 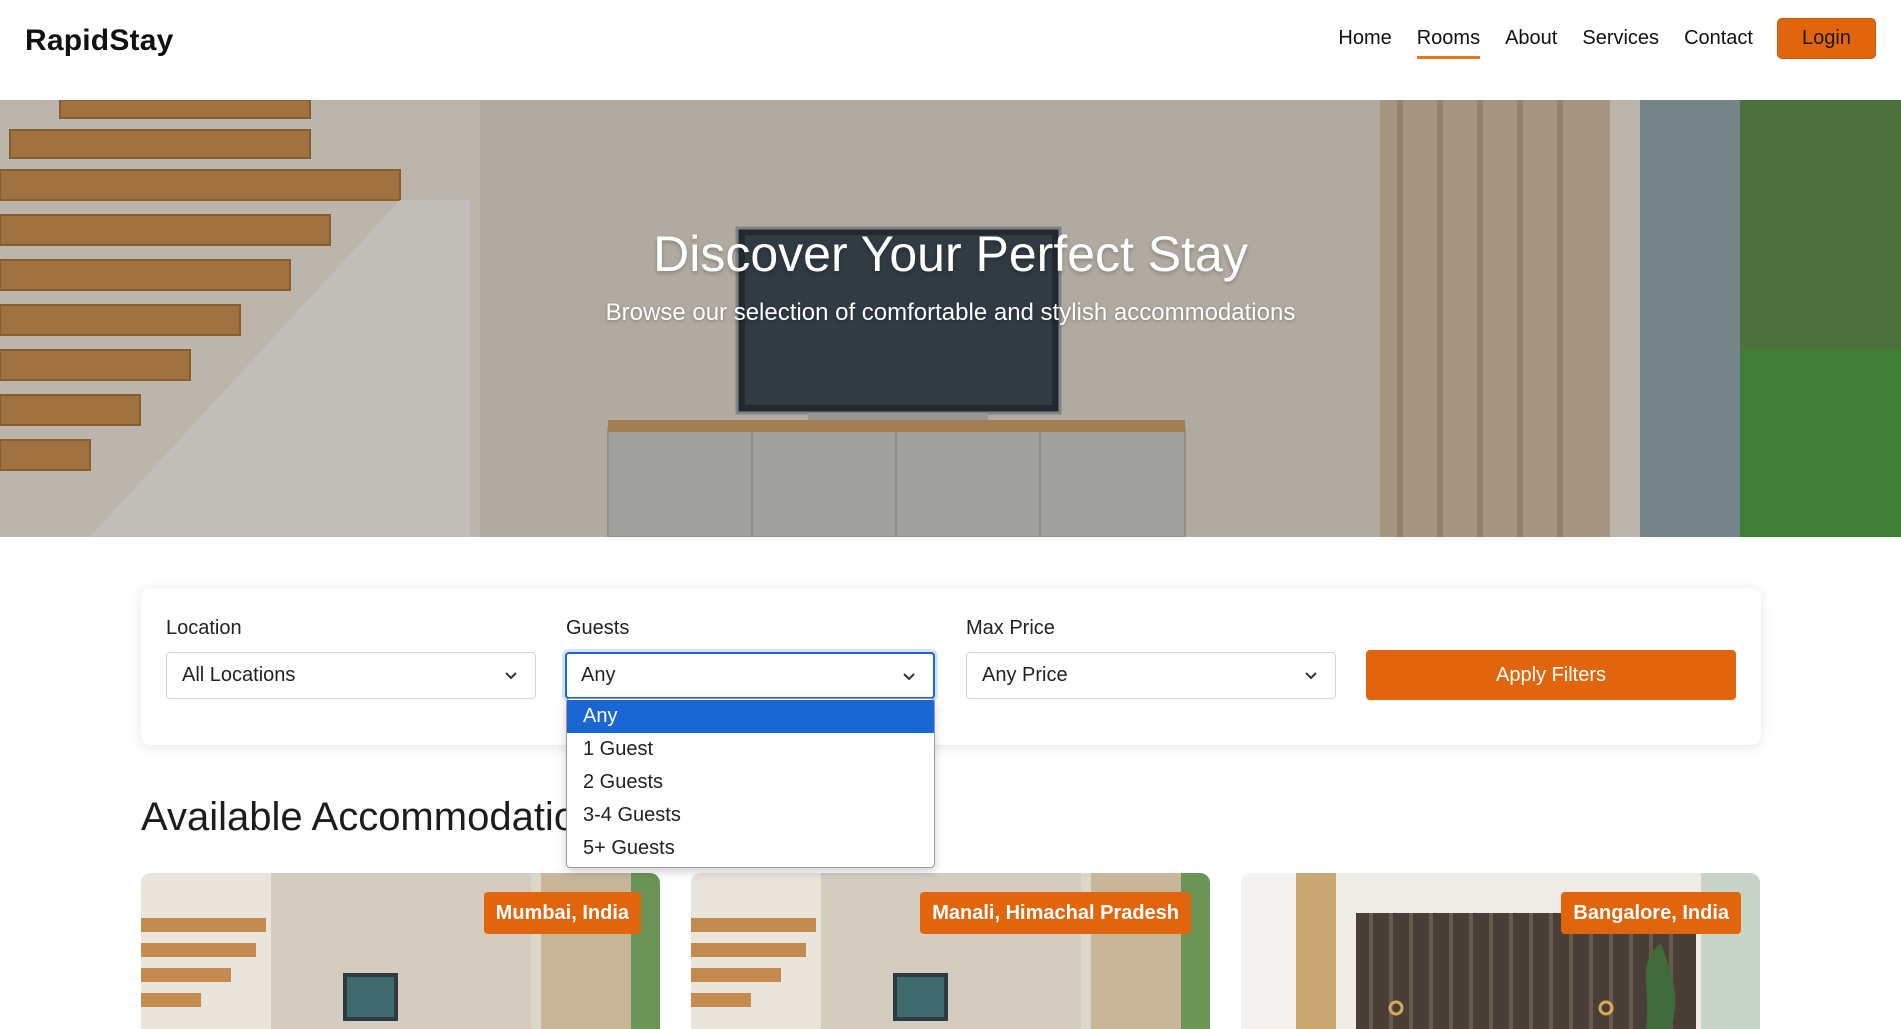 I want to click on login-button: Login, so click(x=1826, y=38).